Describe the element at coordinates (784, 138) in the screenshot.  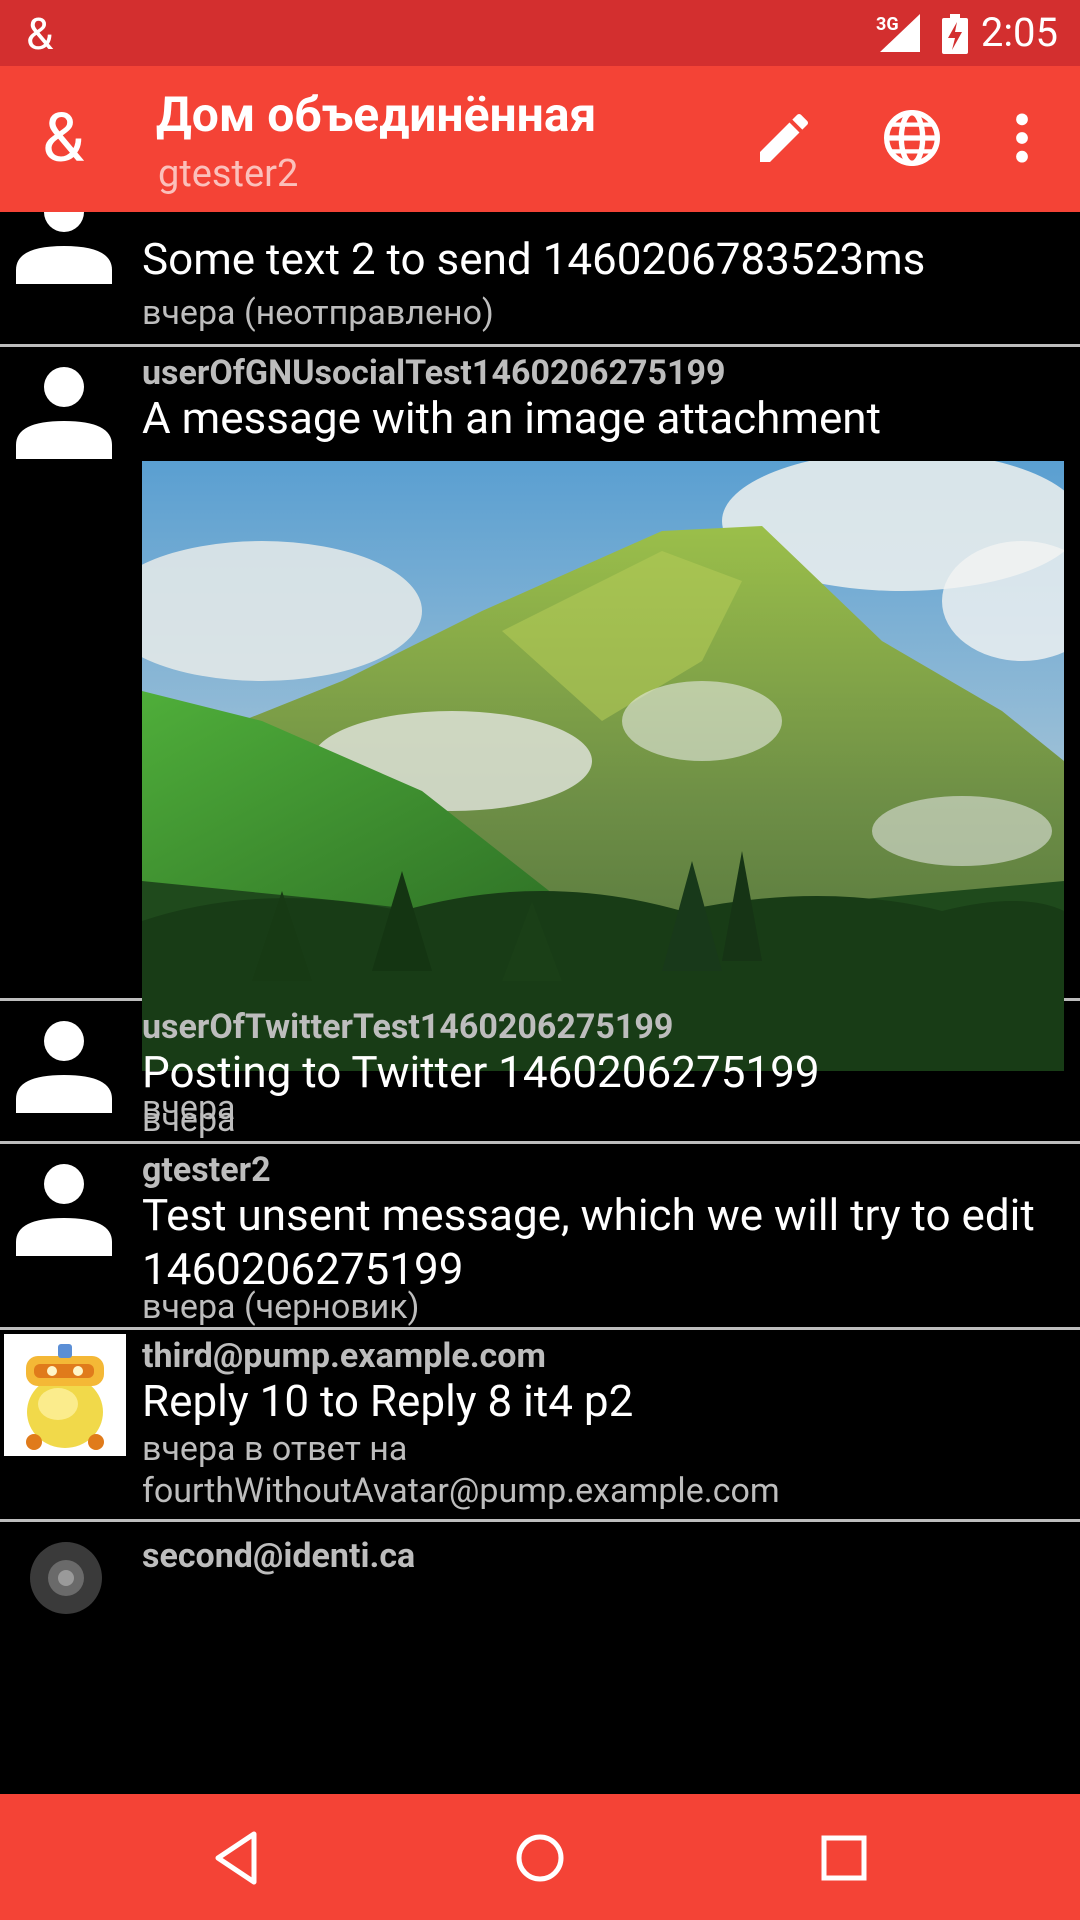
I see `edit-pencil-icon` at that location.